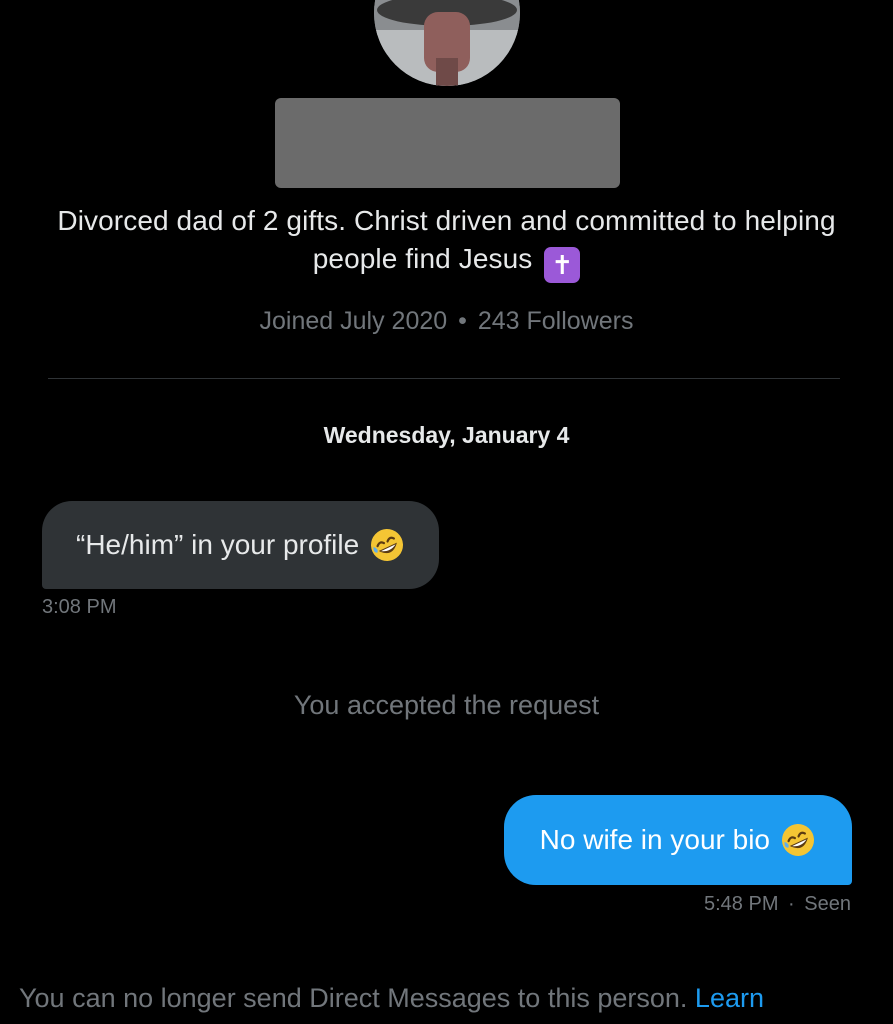 The height and width of the screenshot is (1024, 893). Describe the element at coordinates (353, 321) in the screenshot. I see `joined-date: Joined July 2020` at that location.